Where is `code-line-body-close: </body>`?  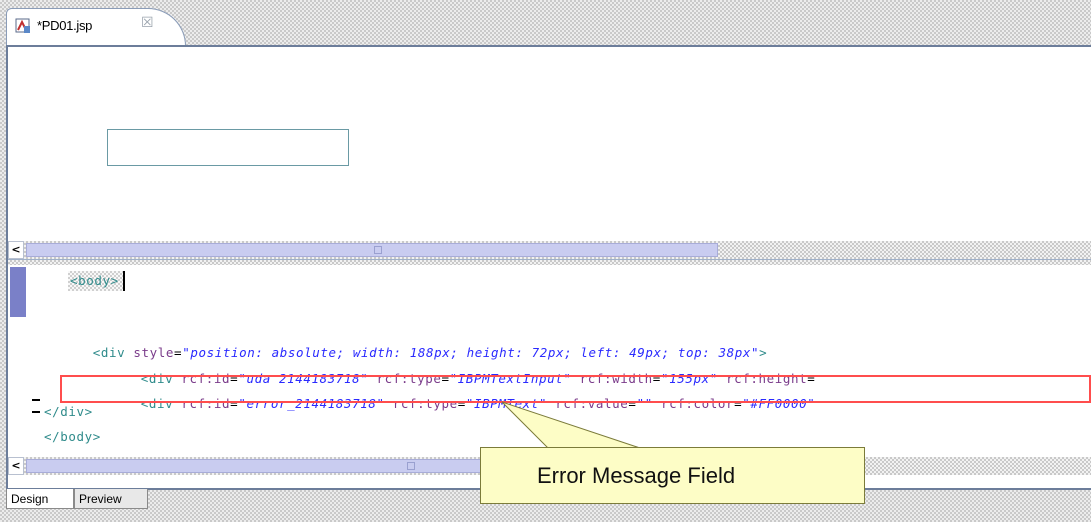
code-line-body-close: </body> is located at coordinates (72, 436).